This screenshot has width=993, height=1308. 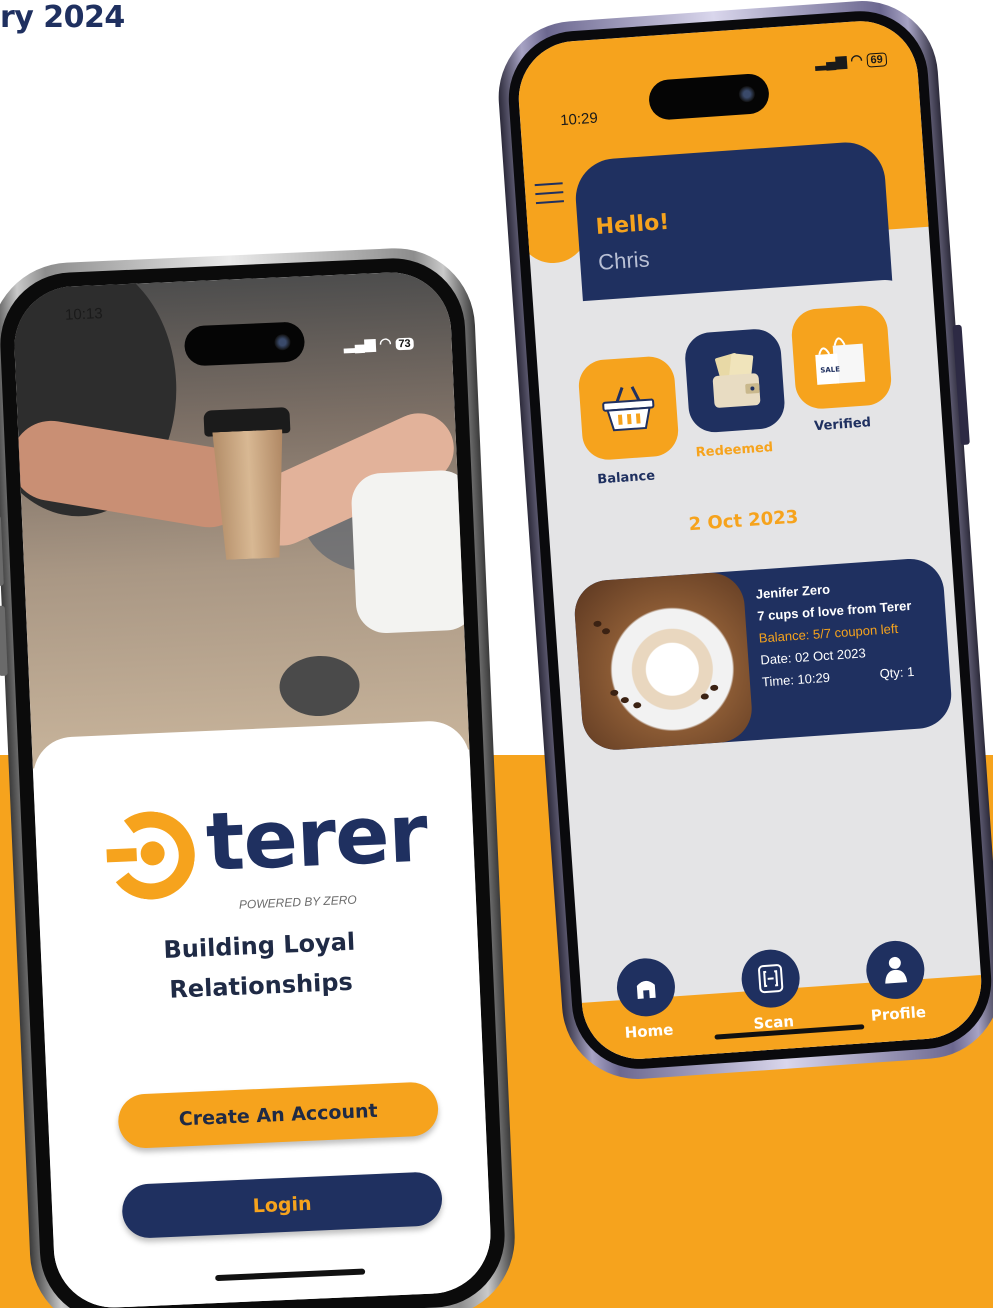 What do you see at coordinates (830, 369) in the screenshot?
I see `svg-text: SALE` at bounding box center [830, 369].